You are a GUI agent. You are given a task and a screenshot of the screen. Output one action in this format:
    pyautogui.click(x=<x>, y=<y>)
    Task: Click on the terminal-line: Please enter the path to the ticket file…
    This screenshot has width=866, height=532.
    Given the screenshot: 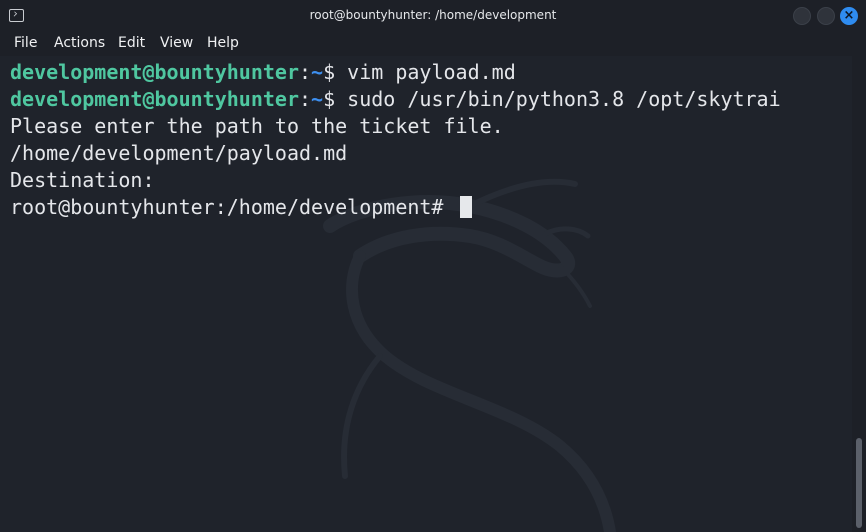 What is the action you would take?
    pyautogui.click(x=257, y=126)
    